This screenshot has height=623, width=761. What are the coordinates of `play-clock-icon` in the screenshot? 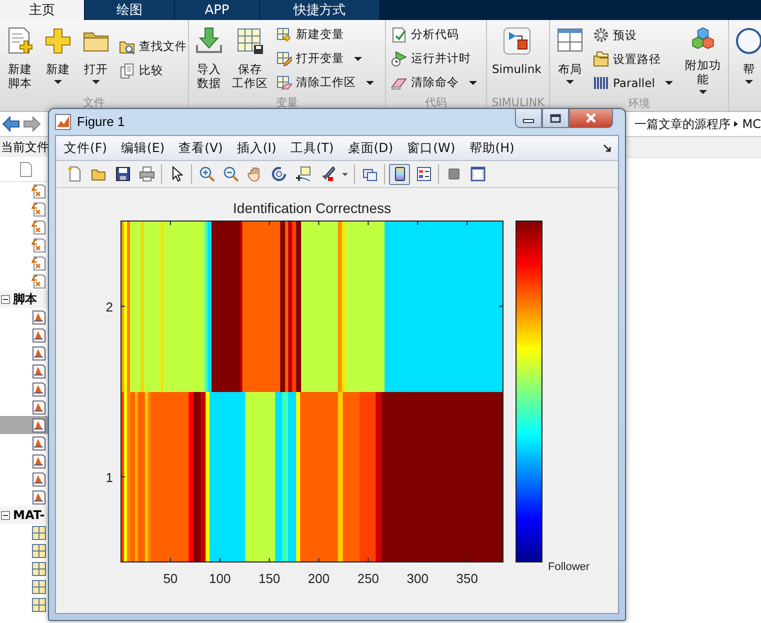 It's located at (399, 58).